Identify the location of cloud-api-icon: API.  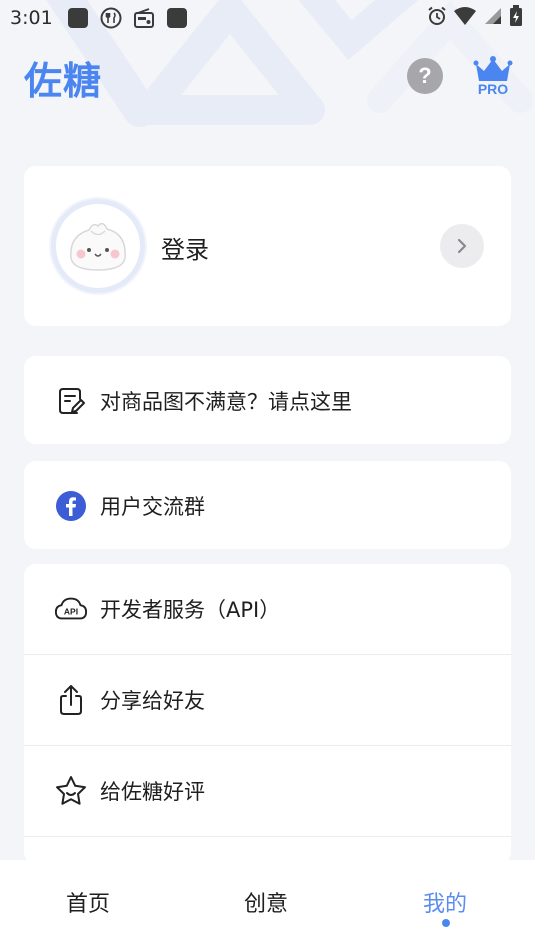
(71, 609).